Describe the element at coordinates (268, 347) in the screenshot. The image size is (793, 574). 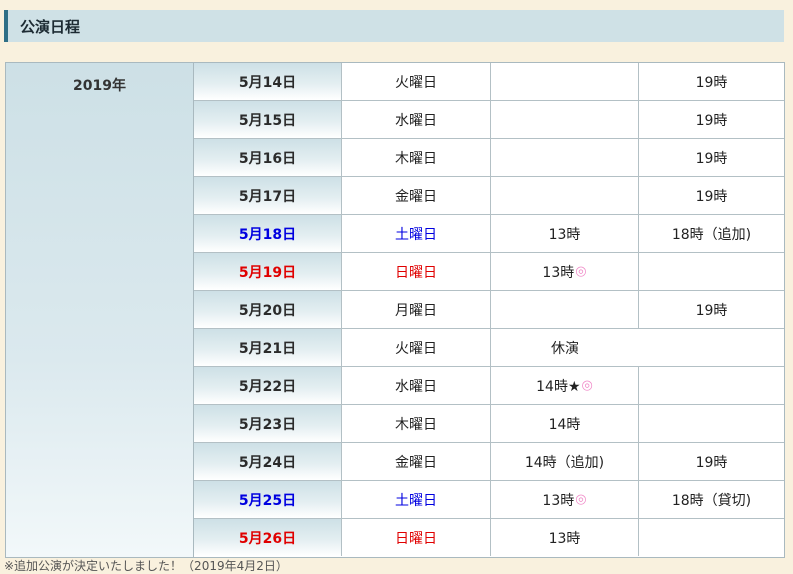
I see `date-cell: 5月21日` at that location.